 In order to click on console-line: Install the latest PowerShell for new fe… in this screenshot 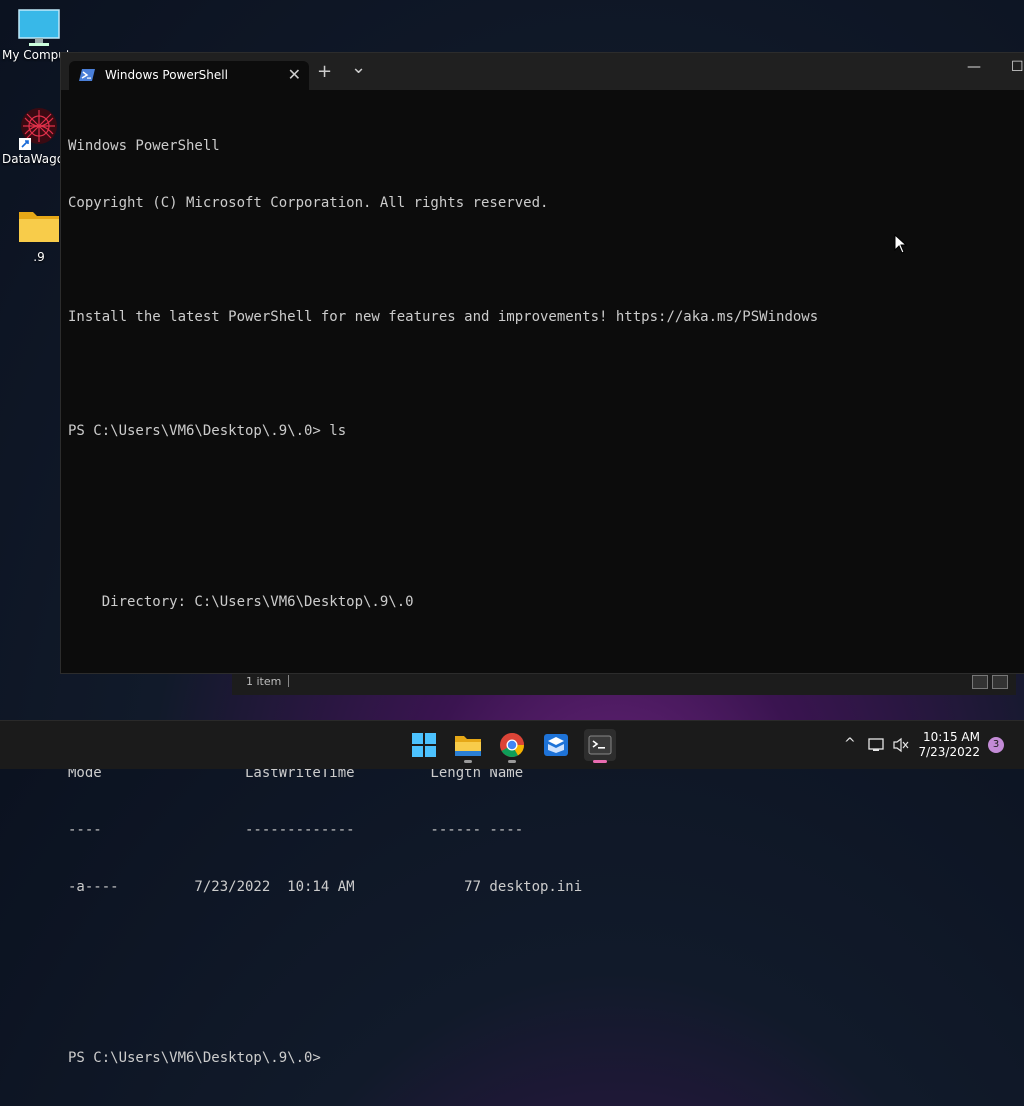, I will do `click(443, 317)`.